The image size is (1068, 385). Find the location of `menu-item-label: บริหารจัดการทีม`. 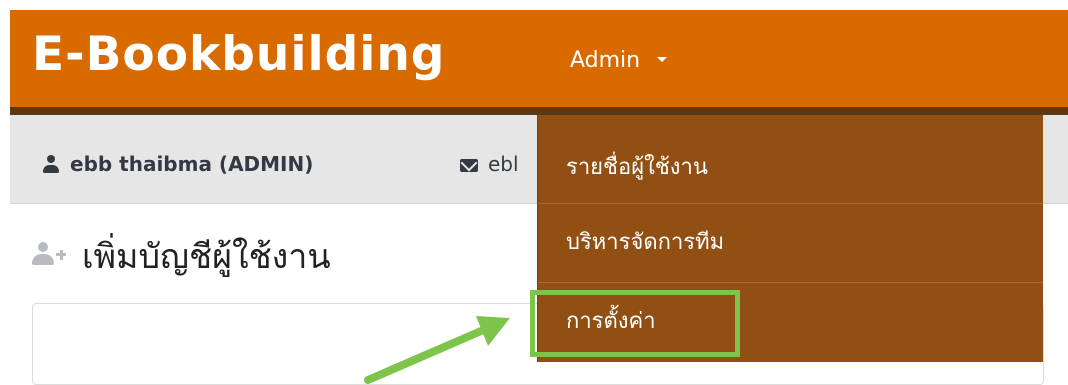

menu-item-label: บริหารจัดการทีม is located at coordinates (645, 242).